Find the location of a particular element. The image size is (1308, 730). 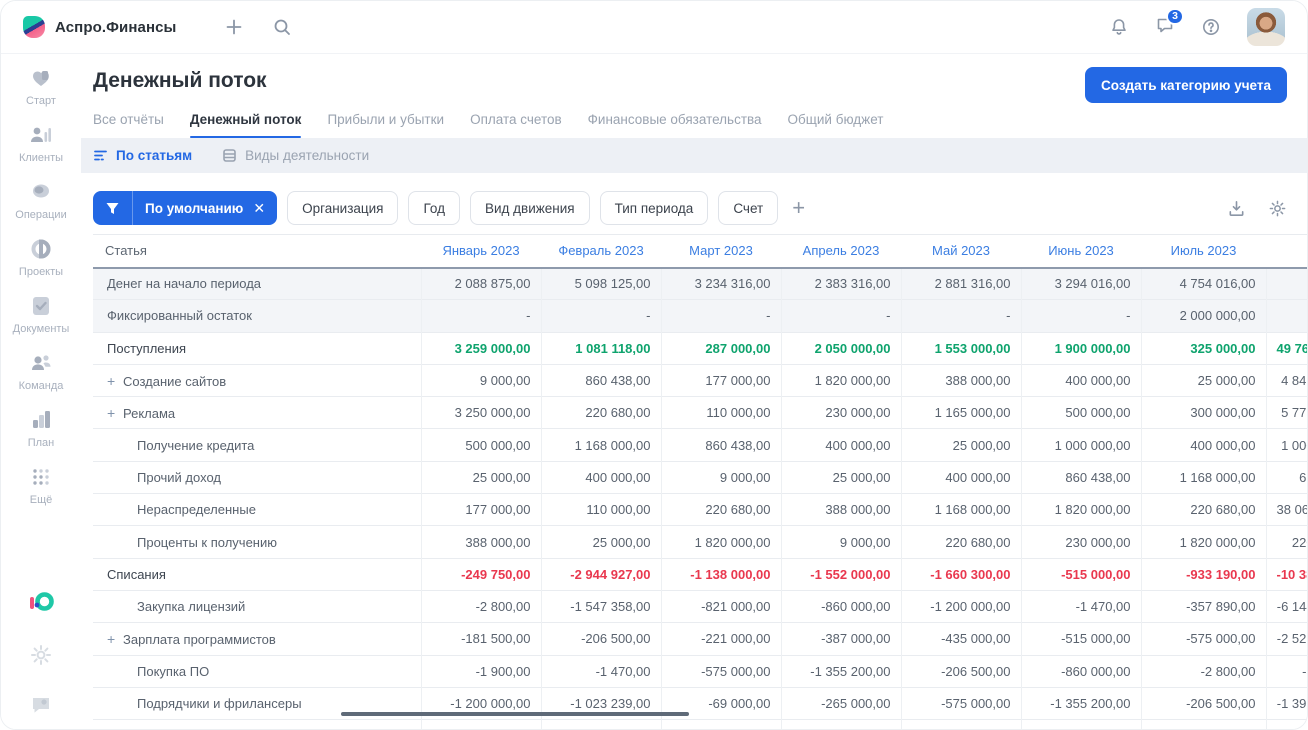

tab-all-reports: Все отчёты is located at coordinates (128, 125).